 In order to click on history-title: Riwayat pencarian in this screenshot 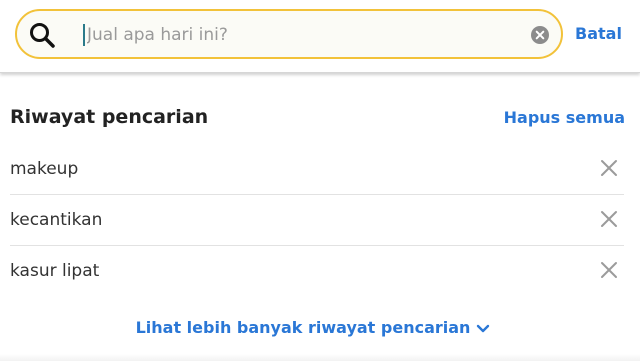, I will do `click(109, 117)`.